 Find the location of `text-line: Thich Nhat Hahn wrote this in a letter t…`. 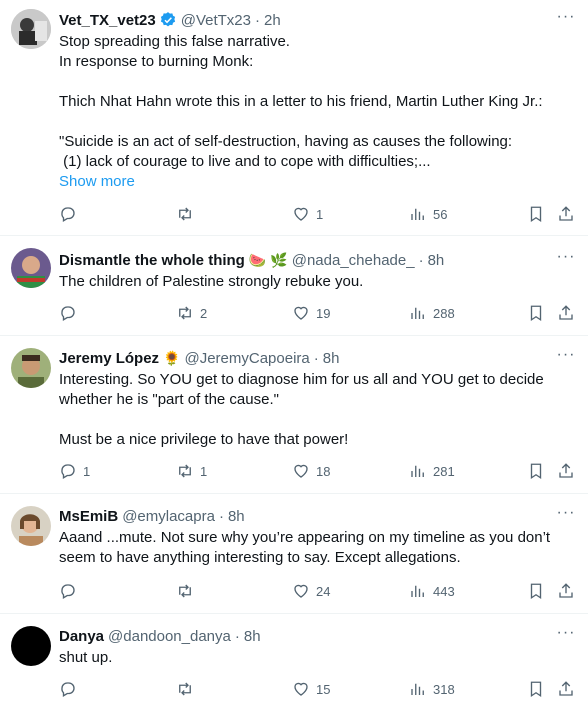

text-line: Thich Nhat Hahn wrote this in a letter t… is located at coordinates (301, 101).